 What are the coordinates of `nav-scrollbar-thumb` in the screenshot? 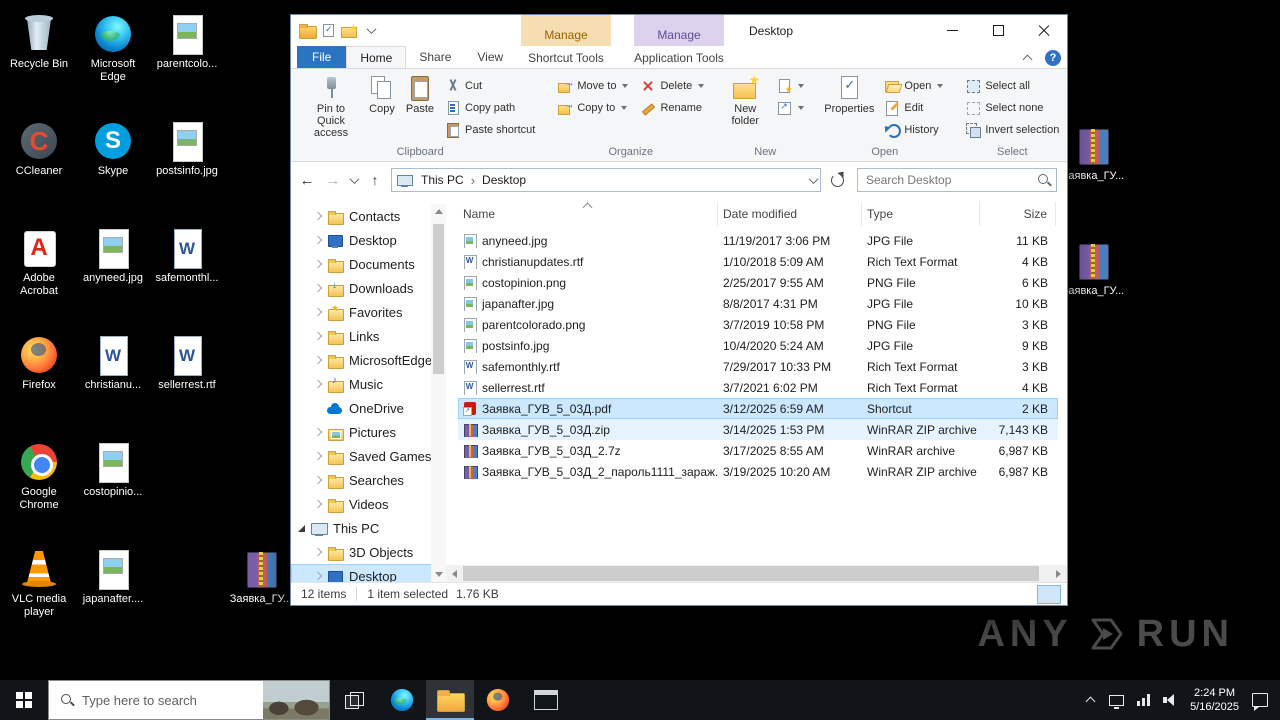 It's located at (438, 299).